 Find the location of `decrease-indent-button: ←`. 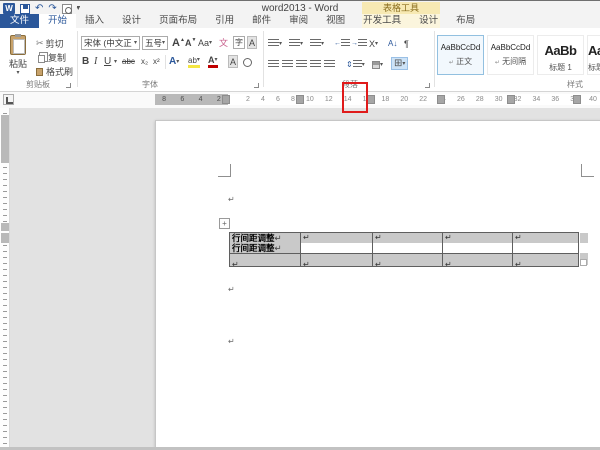

decrease-indent-button: ← is located at coordinates (342, 43).